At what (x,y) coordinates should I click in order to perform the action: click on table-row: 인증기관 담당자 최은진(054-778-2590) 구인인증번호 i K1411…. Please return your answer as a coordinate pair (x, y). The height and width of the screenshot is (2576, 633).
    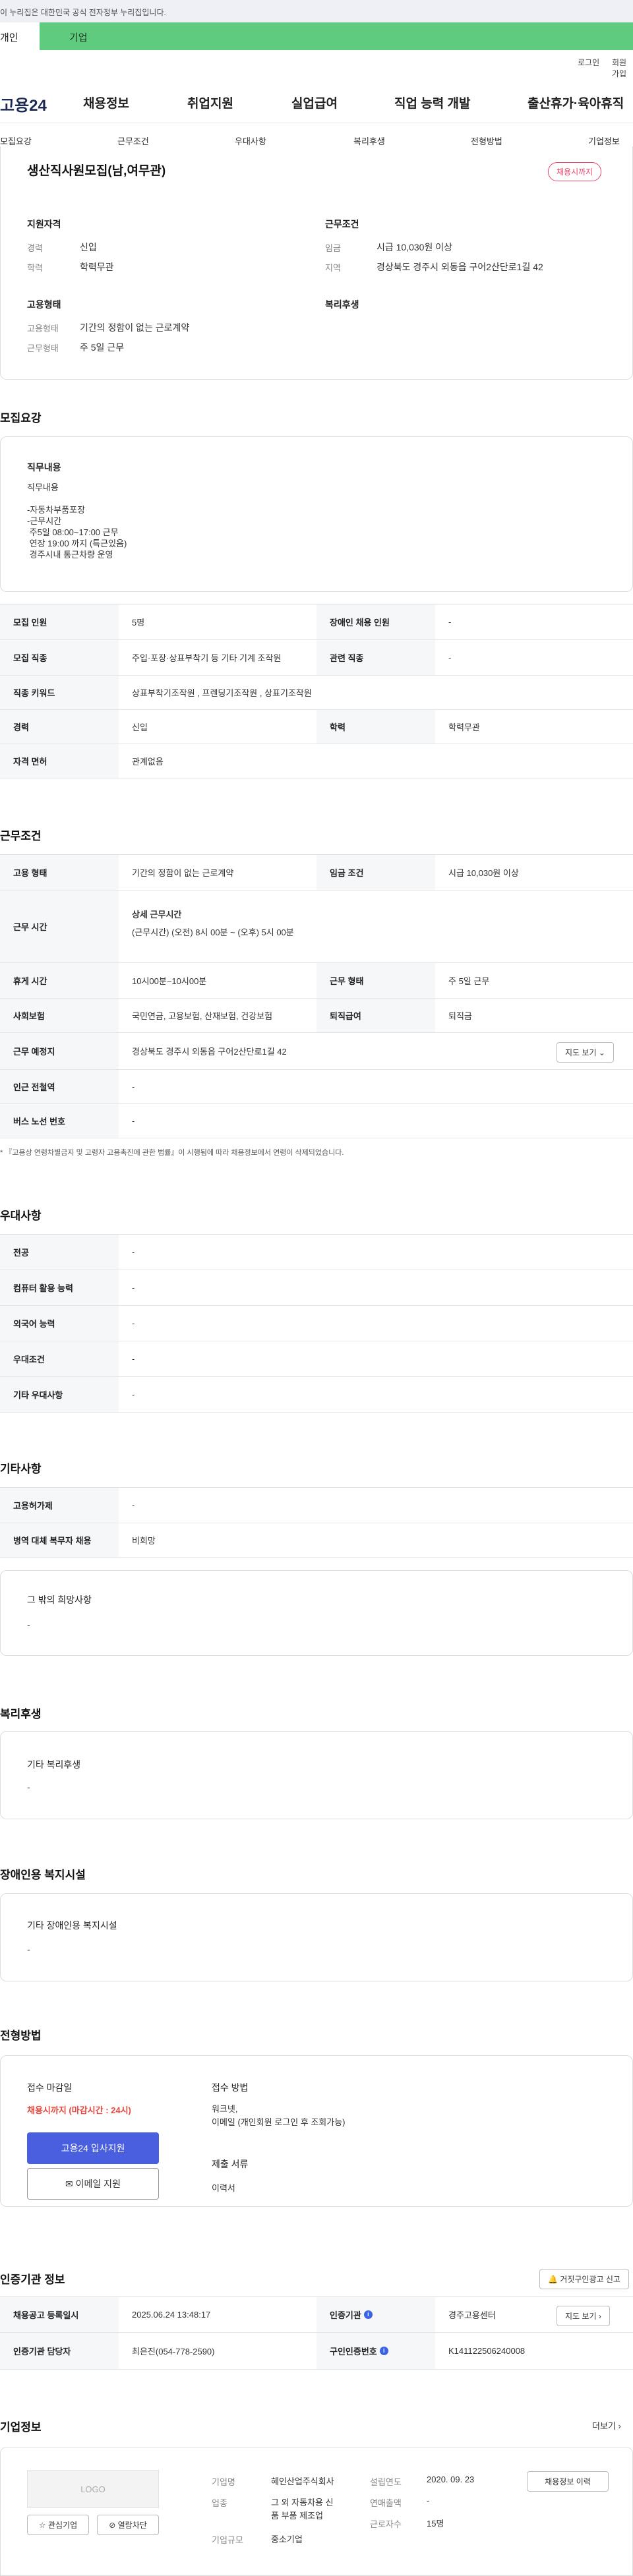
    Looking at the image, I should click on (316, 2351).